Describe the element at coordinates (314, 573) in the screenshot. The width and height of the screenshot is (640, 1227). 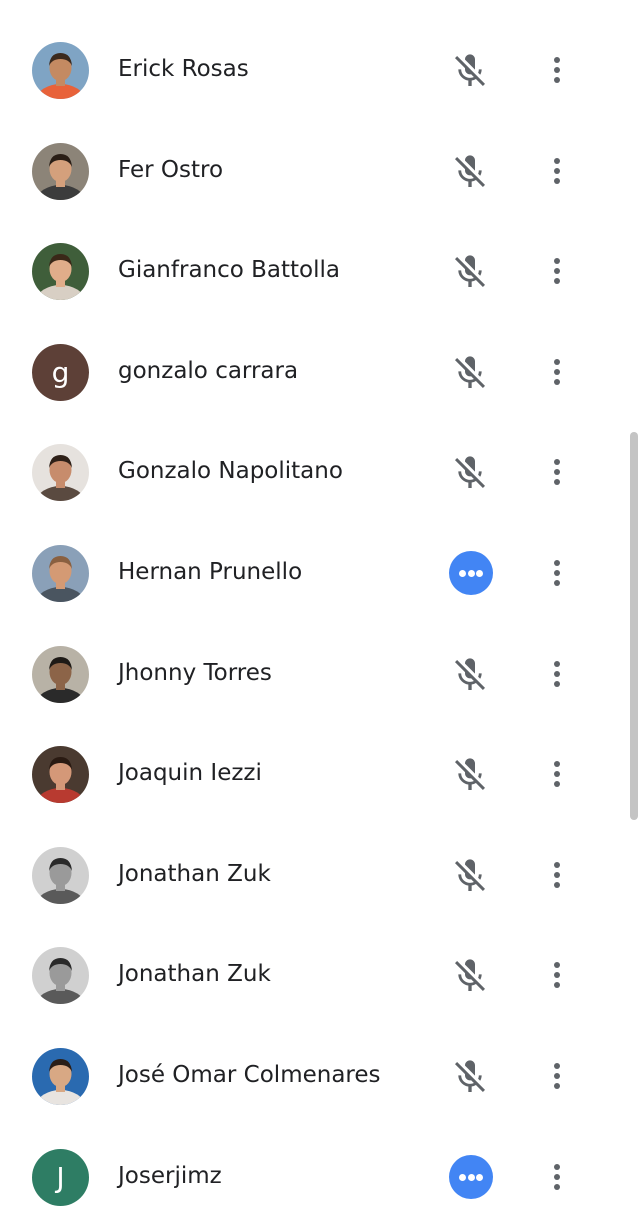
I see `participant-row: Hernan Prunello` at that location.